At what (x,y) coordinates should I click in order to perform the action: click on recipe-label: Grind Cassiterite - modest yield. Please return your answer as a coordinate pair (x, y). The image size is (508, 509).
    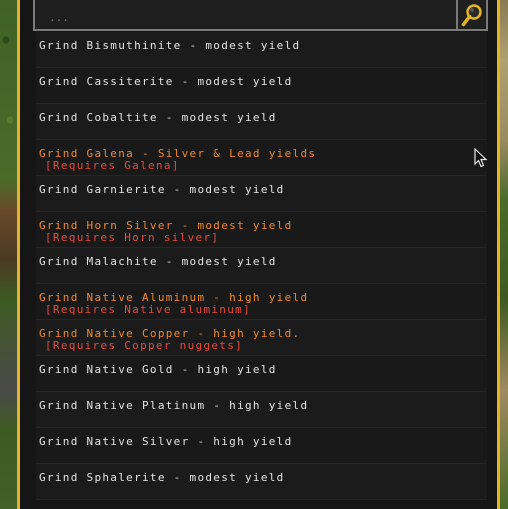
    Looking at the image, I should click on (166, 81).